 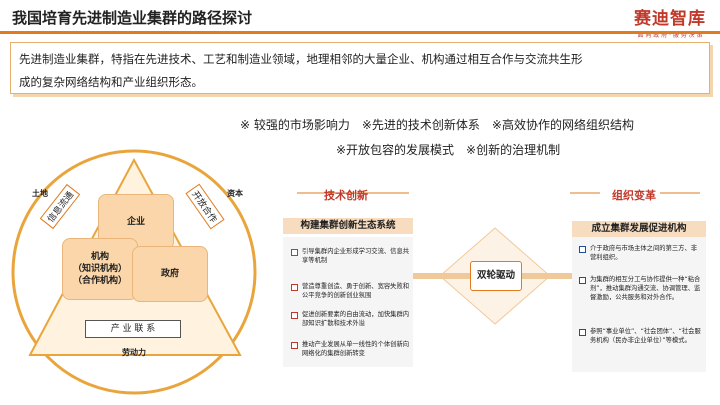 I want to click on tech-item-4: 推动产业发展从单一线性的个体创新向网络化的集群创新转变, so click(x=350, y=349).